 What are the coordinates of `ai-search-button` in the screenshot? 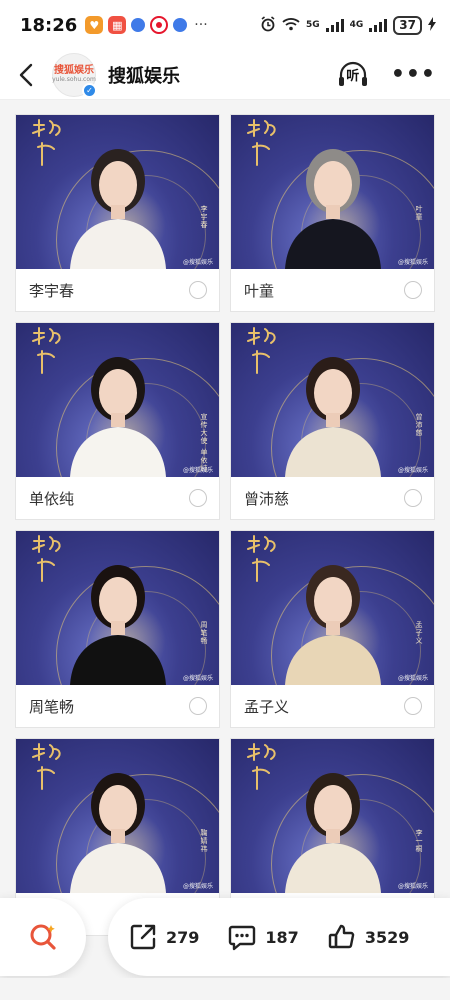 It's located at (43, 937).